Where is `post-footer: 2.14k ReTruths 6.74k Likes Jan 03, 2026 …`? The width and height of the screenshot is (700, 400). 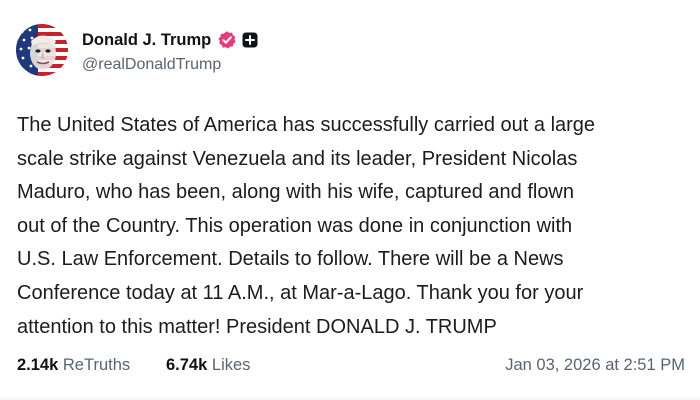
post-footer: 2.14k ReTruths 6.74k Likes Jan 03, 2026 … is located at coordinates (351, 368).